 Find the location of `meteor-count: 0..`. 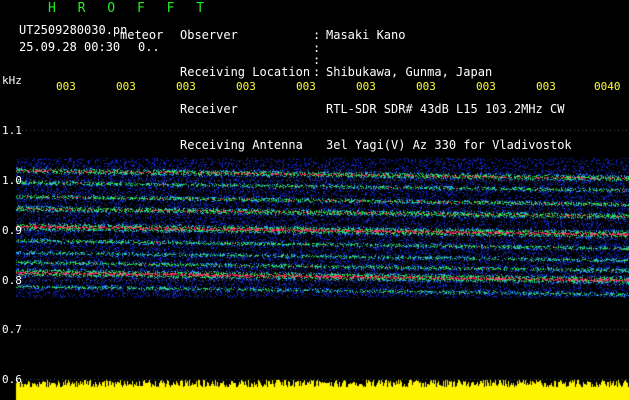

meteor-count: 0.. is located at coordinates (149, 47).